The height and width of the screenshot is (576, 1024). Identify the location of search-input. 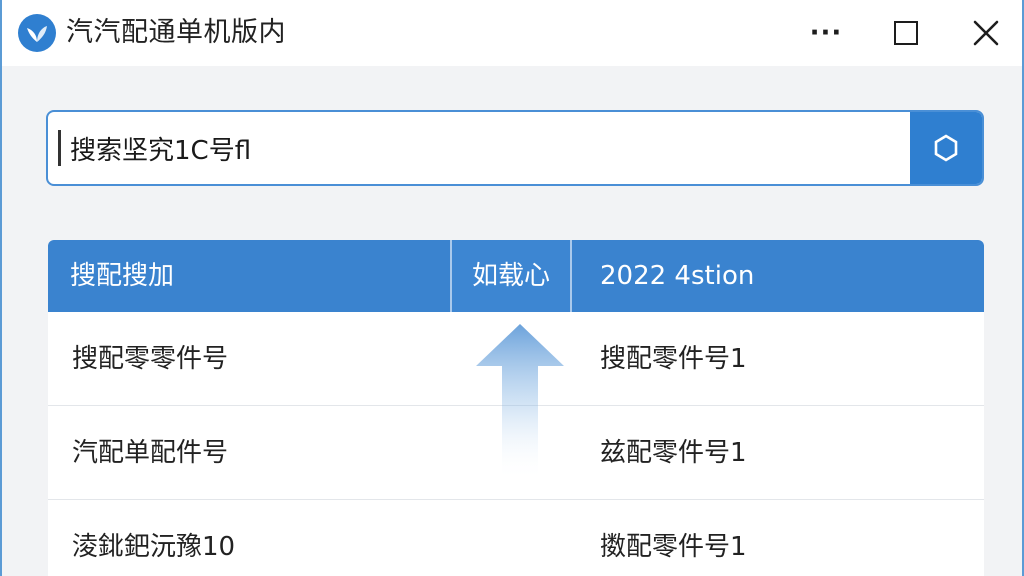
(480, 148).